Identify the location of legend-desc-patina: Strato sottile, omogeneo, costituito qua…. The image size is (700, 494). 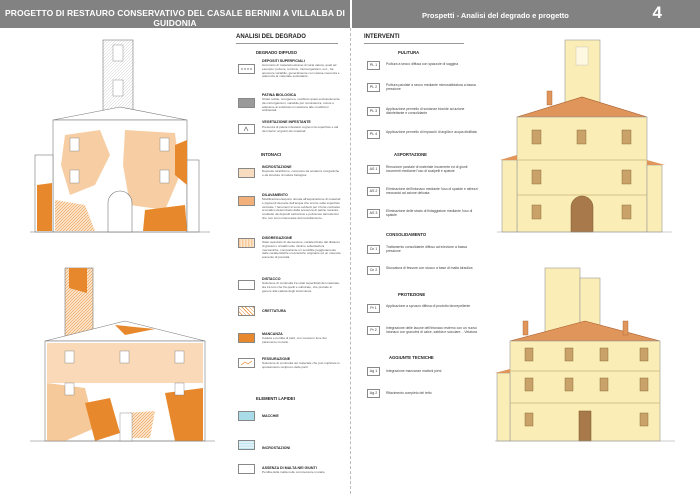
(301, 105).